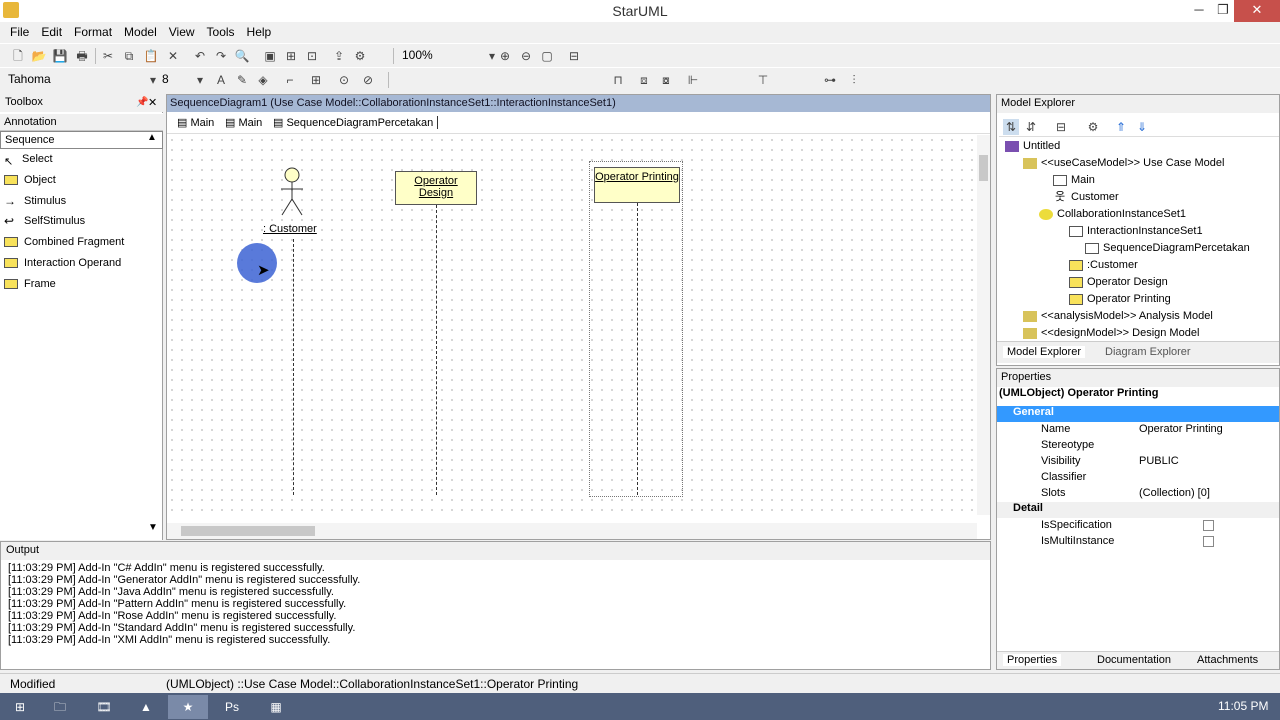  I want to click on customer-label: : Customer, so click(290, 229).